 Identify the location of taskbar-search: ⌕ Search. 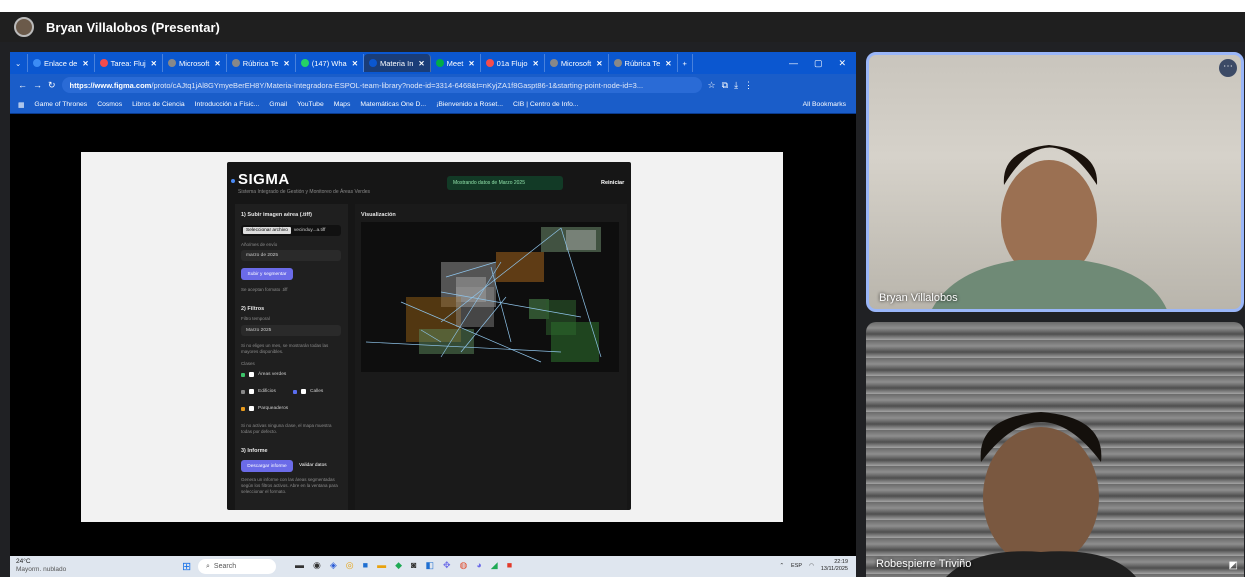
(237, 566).